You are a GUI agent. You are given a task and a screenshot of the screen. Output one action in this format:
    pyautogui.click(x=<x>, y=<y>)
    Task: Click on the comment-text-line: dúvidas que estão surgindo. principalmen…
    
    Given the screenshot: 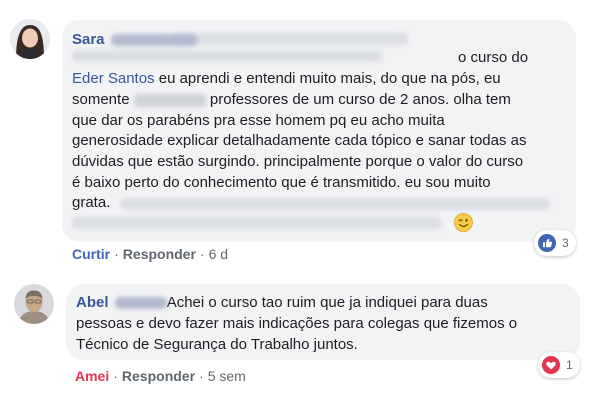 What is the action you would take?
    pyautogui.click(x=298, y=161)
    